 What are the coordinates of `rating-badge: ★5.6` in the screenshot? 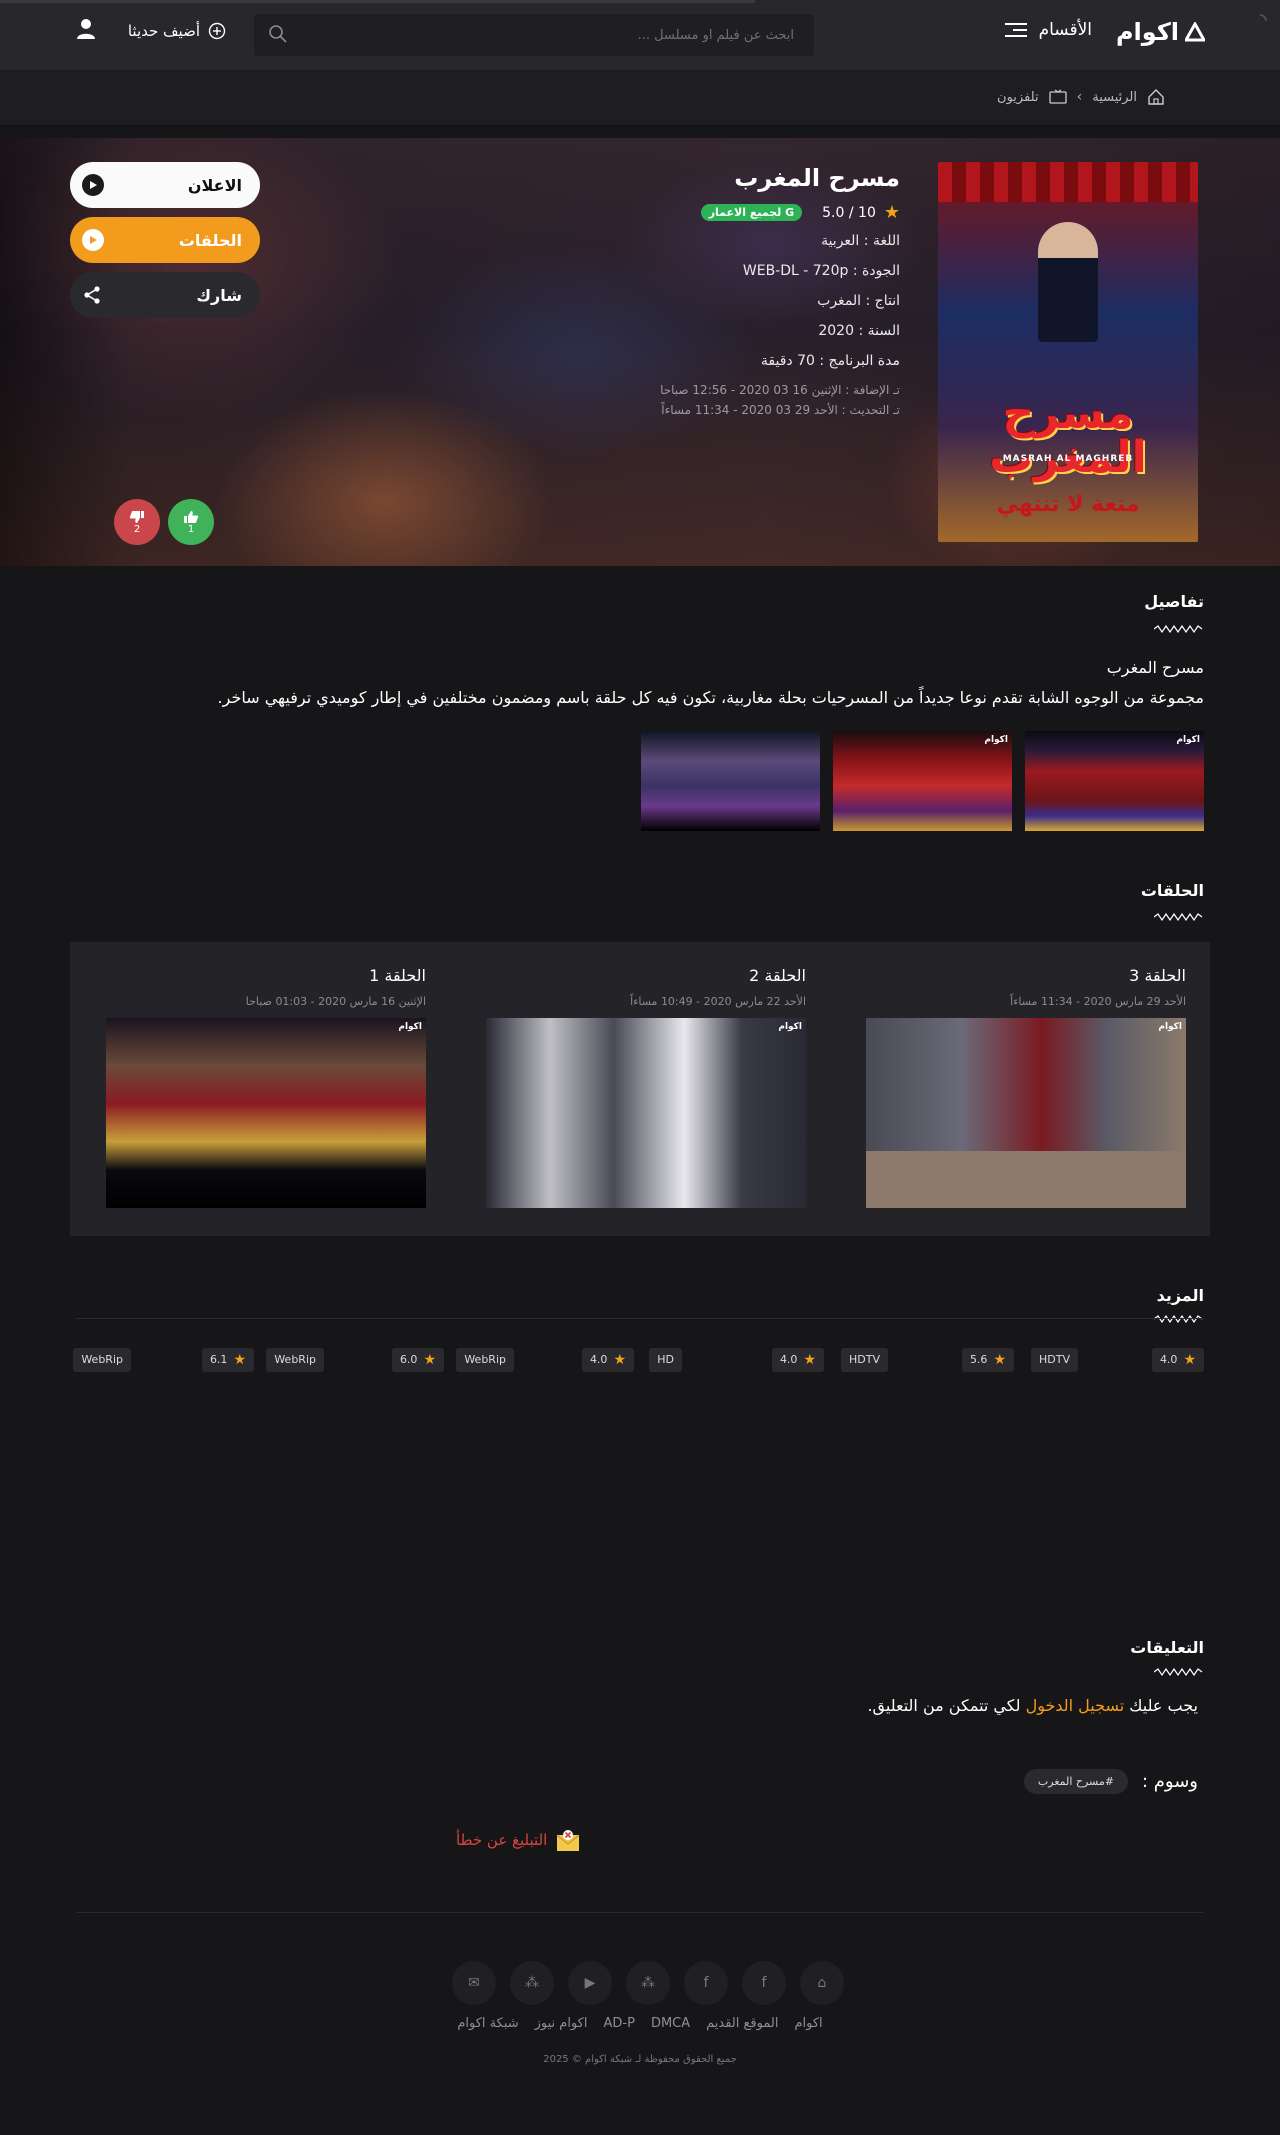 It's located at (987, 1360).